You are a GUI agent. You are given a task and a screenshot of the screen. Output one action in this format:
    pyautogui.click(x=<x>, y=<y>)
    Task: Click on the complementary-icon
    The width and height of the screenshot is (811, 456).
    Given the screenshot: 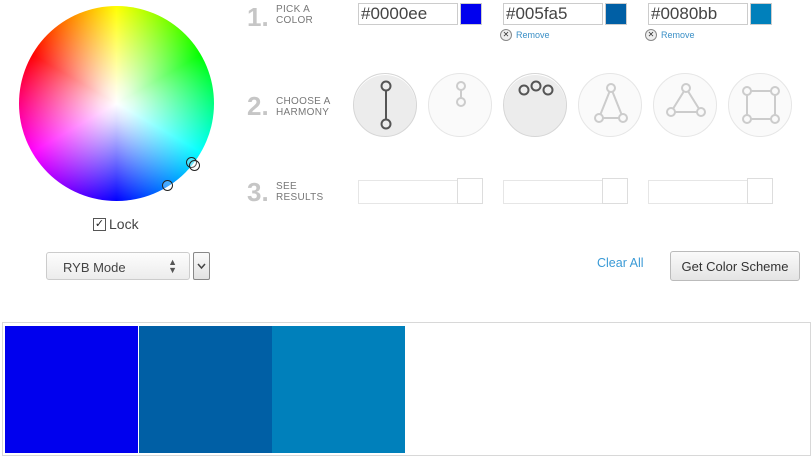 What is the action you would take?
    pyautogui.click(x=386, y=105)
    